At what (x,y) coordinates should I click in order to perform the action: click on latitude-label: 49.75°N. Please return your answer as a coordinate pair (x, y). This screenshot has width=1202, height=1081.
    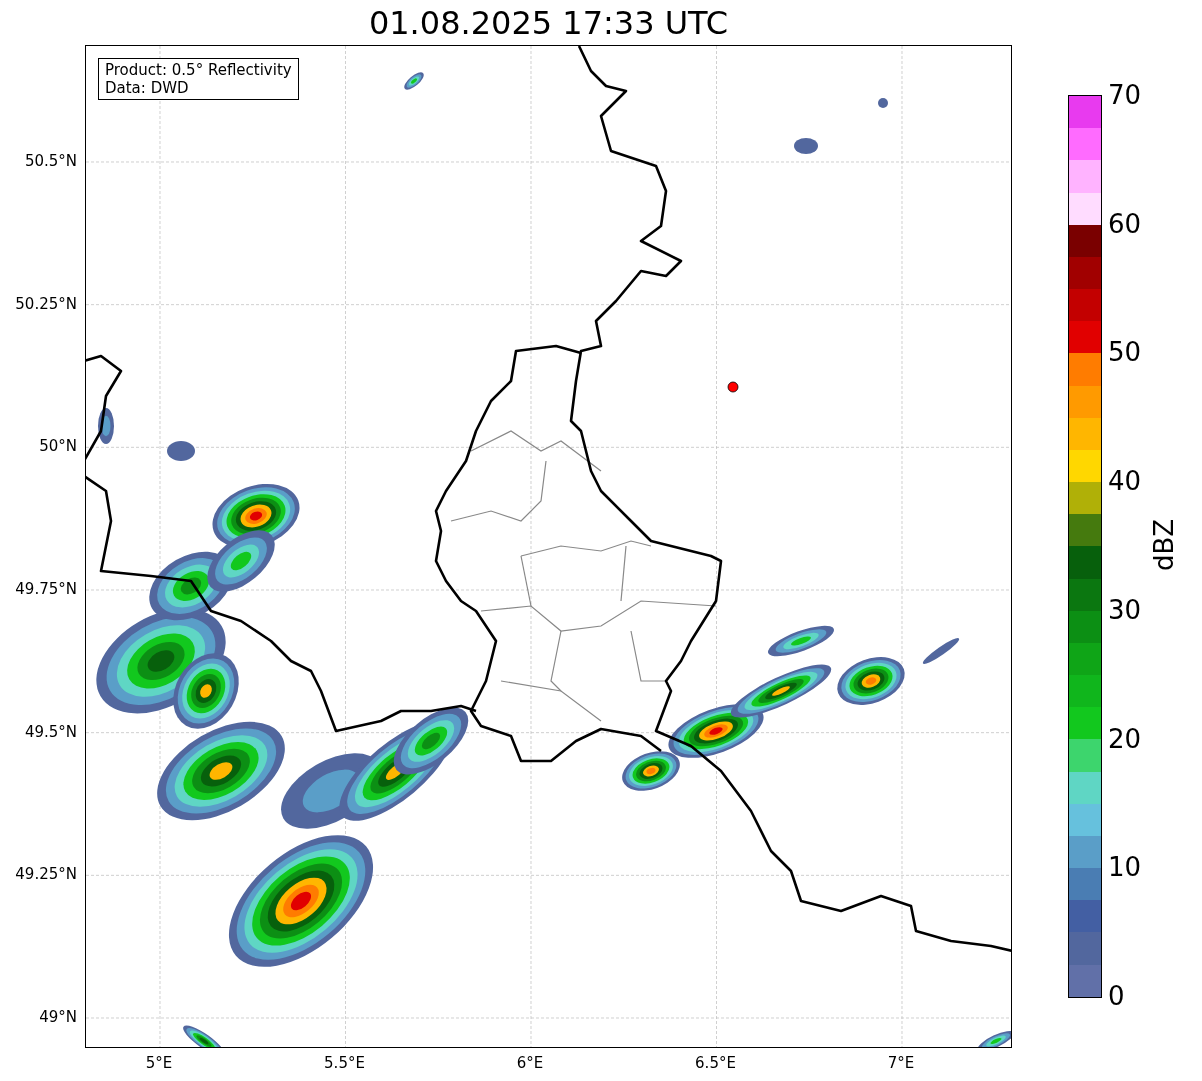
    Looking at the image, I should click on (46, 589).